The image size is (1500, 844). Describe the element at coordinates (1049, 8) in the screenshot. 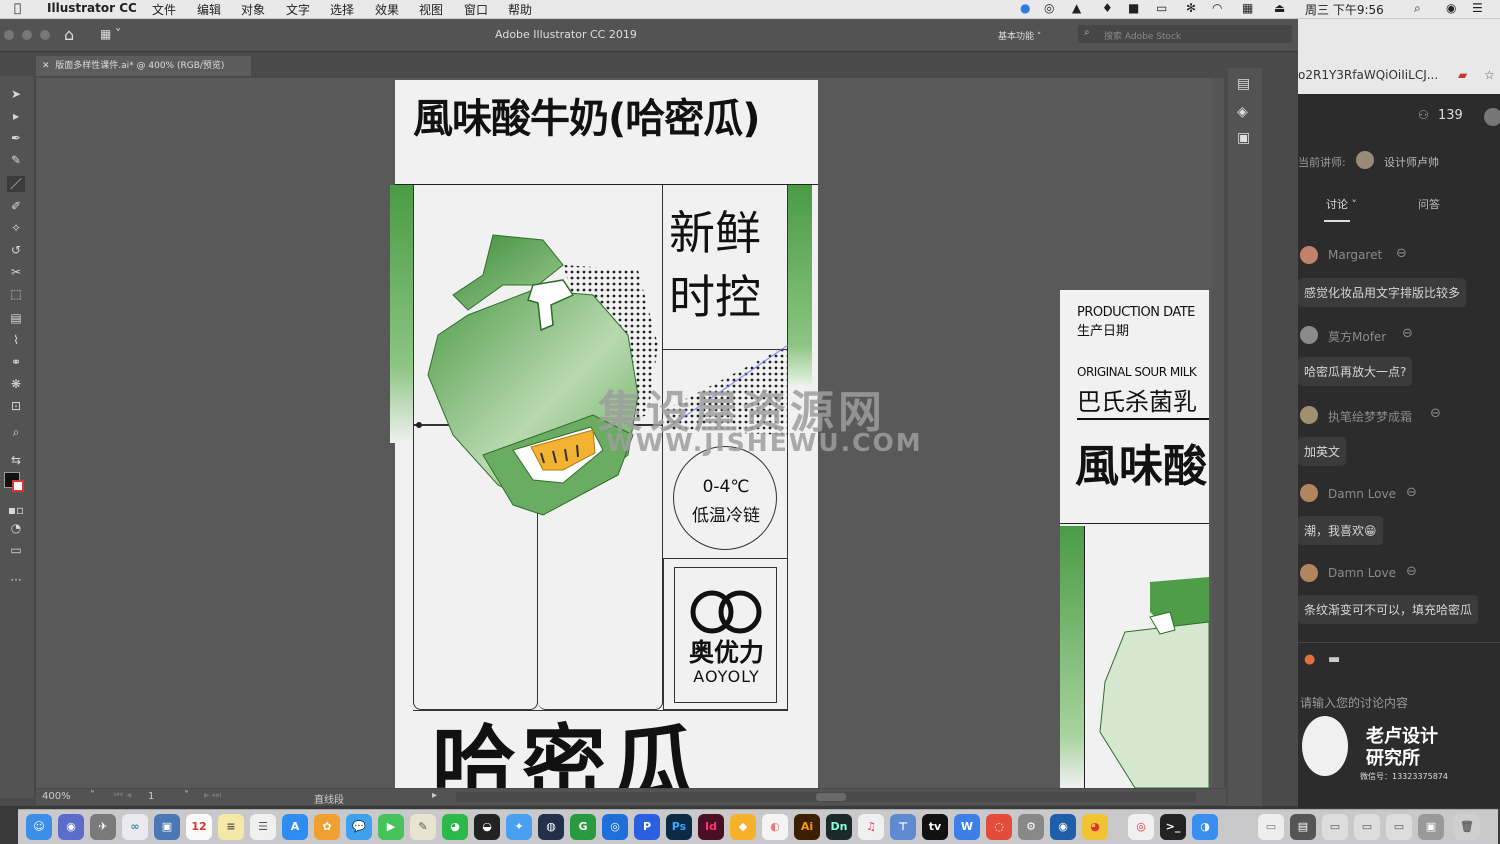

I see `creative-cloud-icon: ◎` at that location.